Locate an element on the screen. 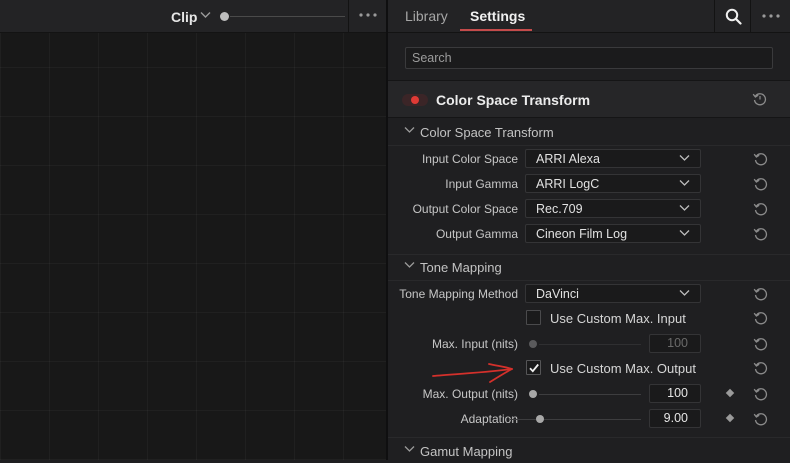 This screenshot has width=790, height=463. search-icon is located at coordinates (733, 16).